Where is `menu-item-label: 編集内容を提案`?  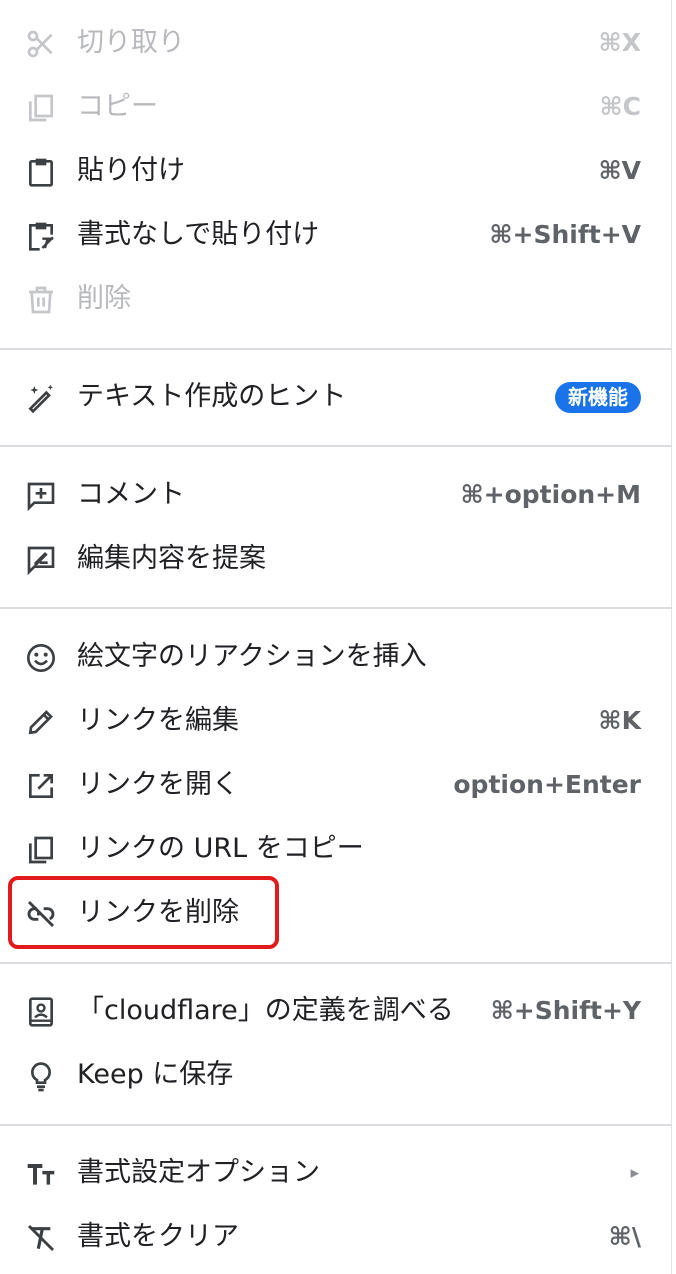 menu-item-label: 編集内容を提案 is located at coordinates (171, 558).